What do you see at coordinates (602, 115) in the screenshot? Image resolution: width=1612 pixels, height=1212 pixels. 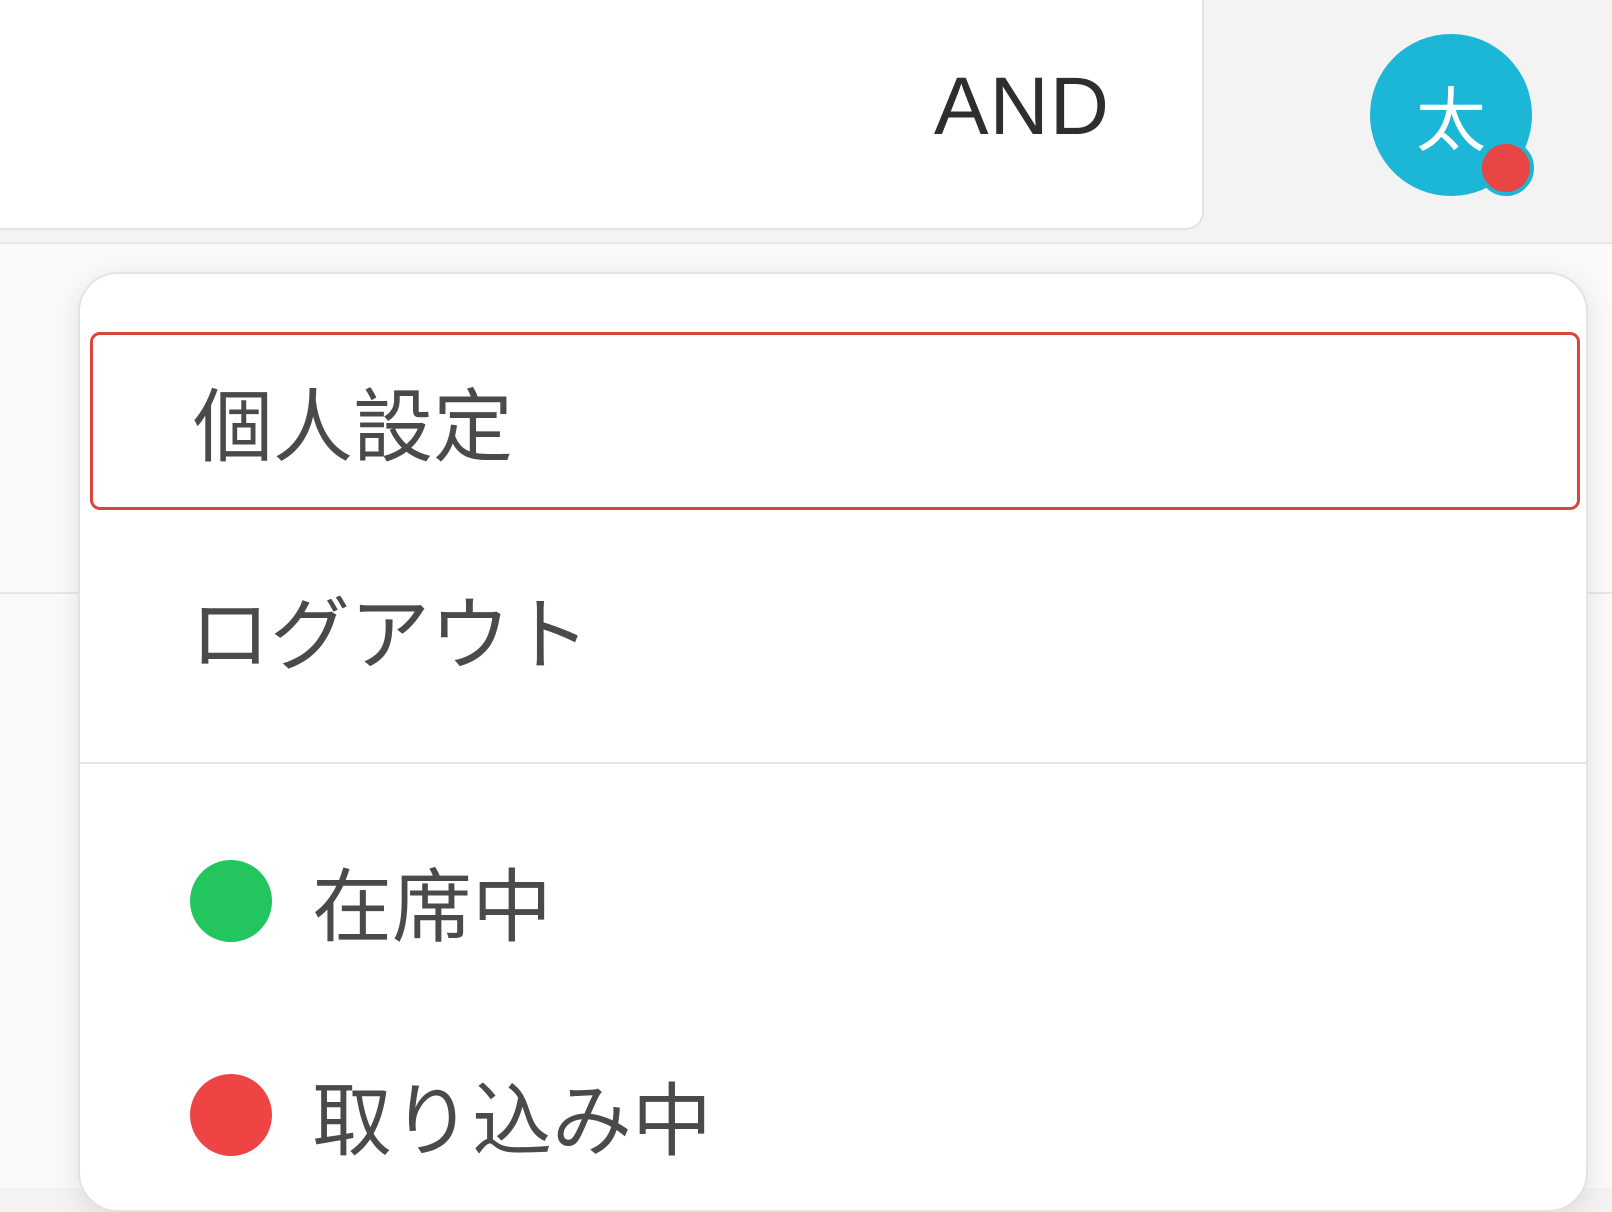 I see `search-box: AND` at bounding box center [602, 115].